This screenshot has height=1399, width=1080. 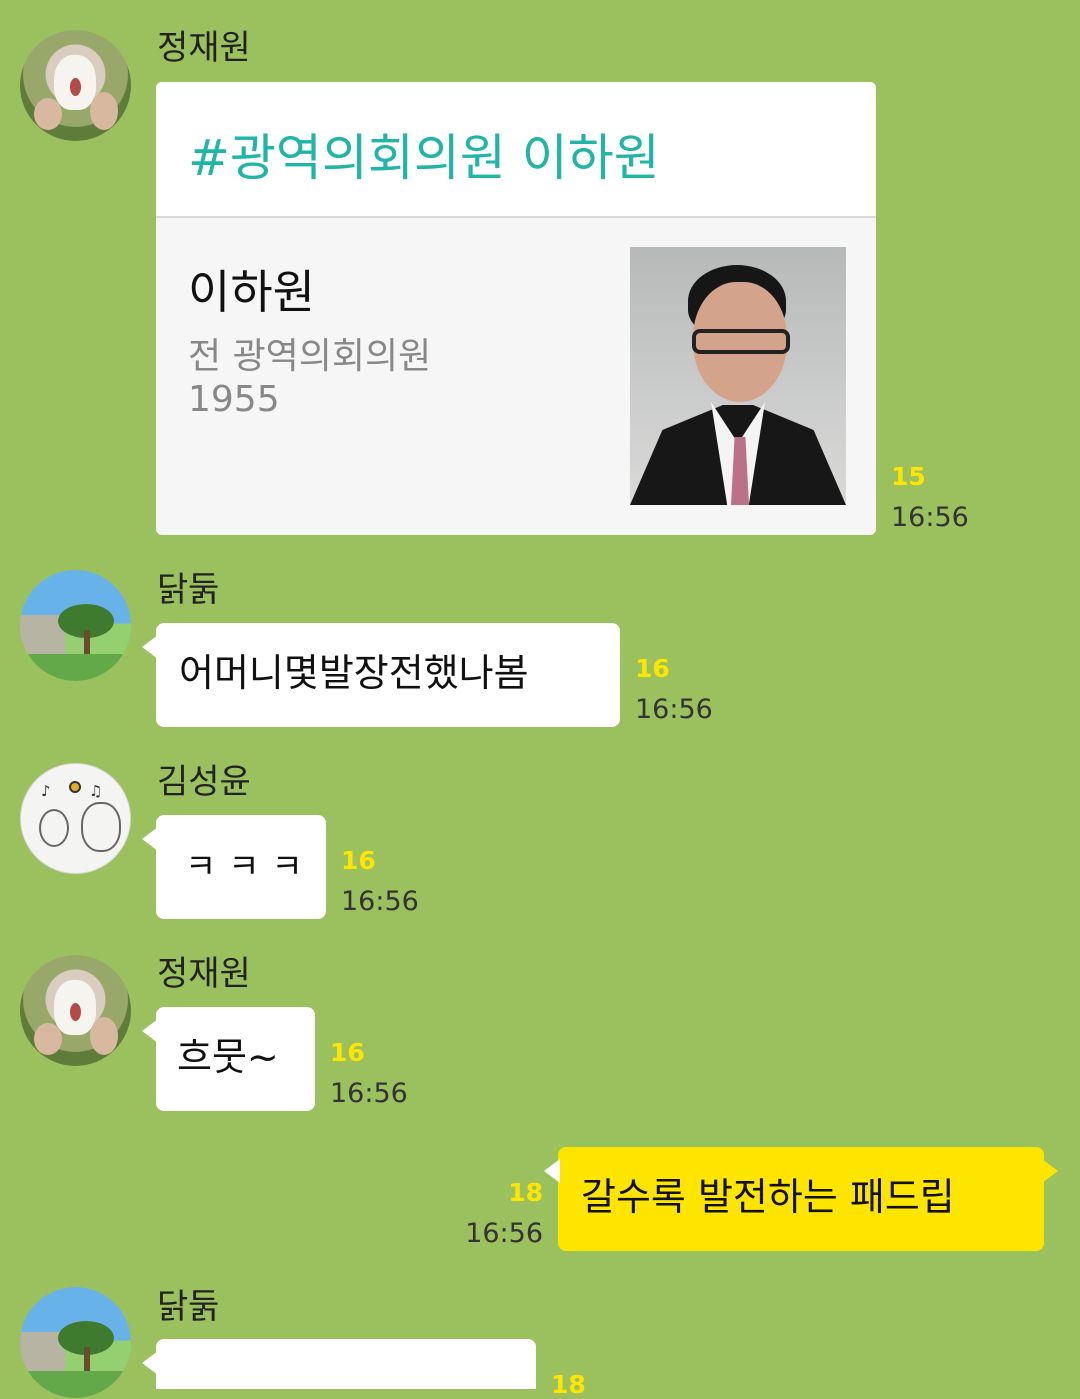 I want to click on message-meta: 18 16:56, so click(x=499, y=1213).